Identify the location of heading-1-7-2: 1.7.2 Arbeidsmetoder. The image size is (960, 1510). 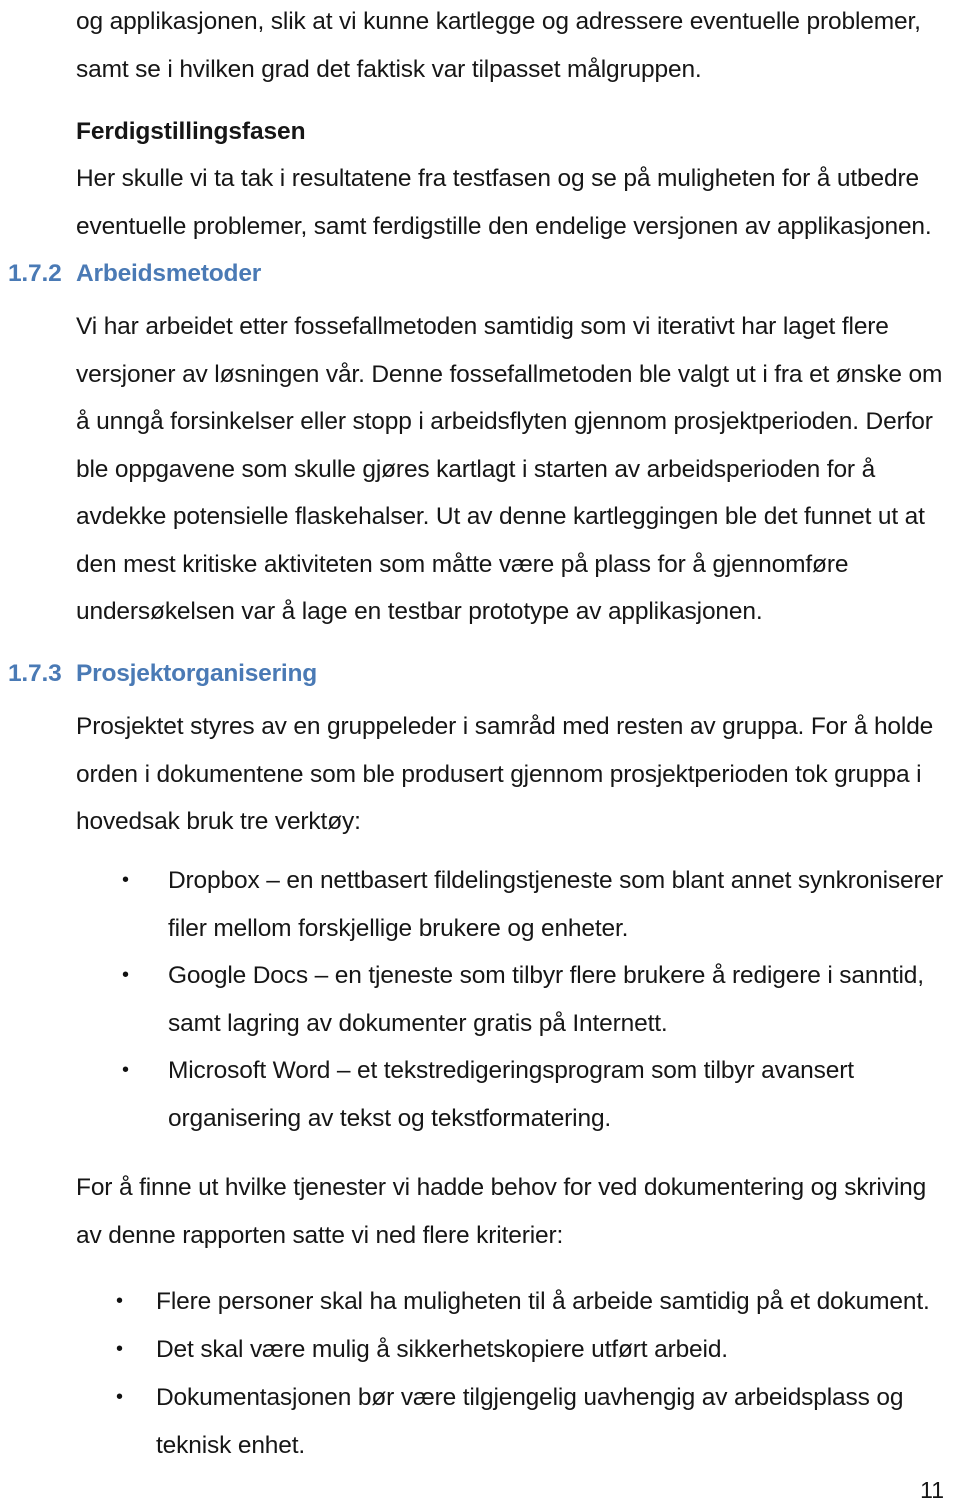
(476, 274).